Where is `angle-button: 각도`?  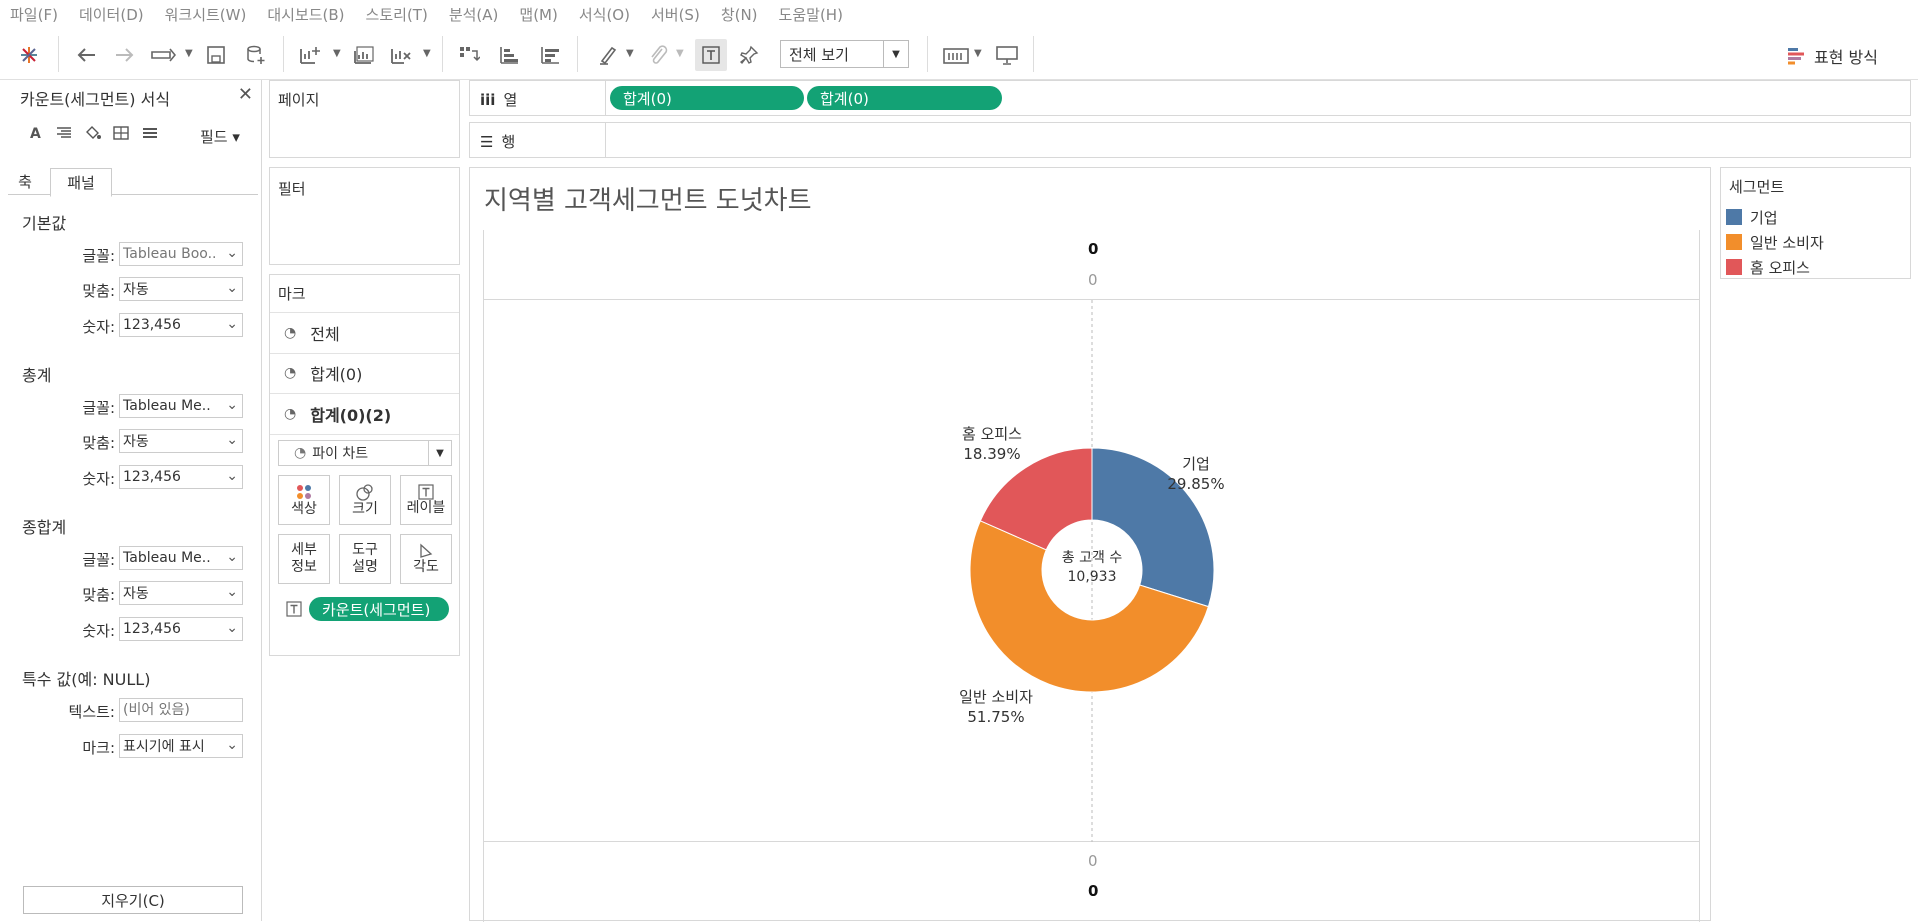 angle-button: 각도 is located at coordinates (426, 559).